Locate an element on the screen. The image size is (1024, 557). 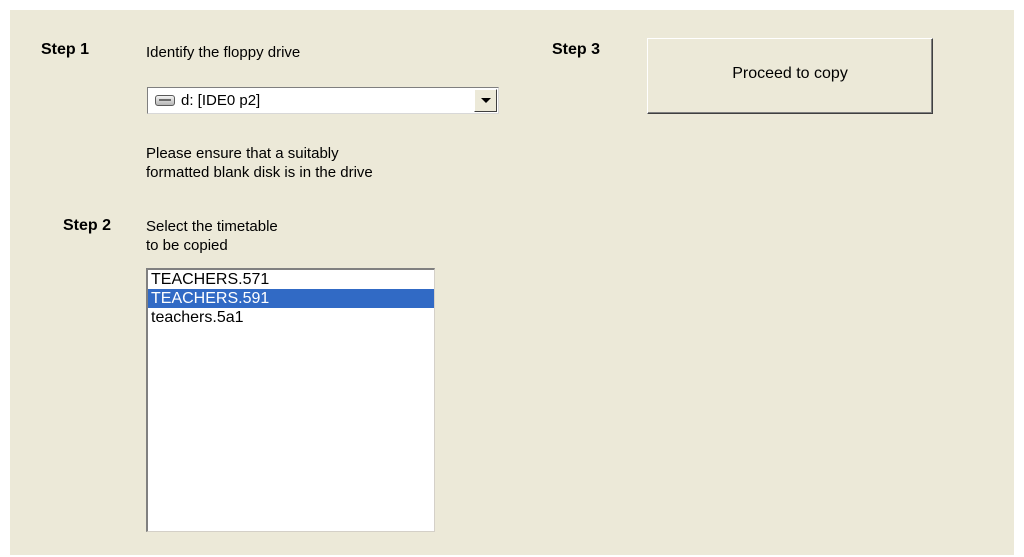
step3-label: Step 3 is located at coordinates (576, 49).